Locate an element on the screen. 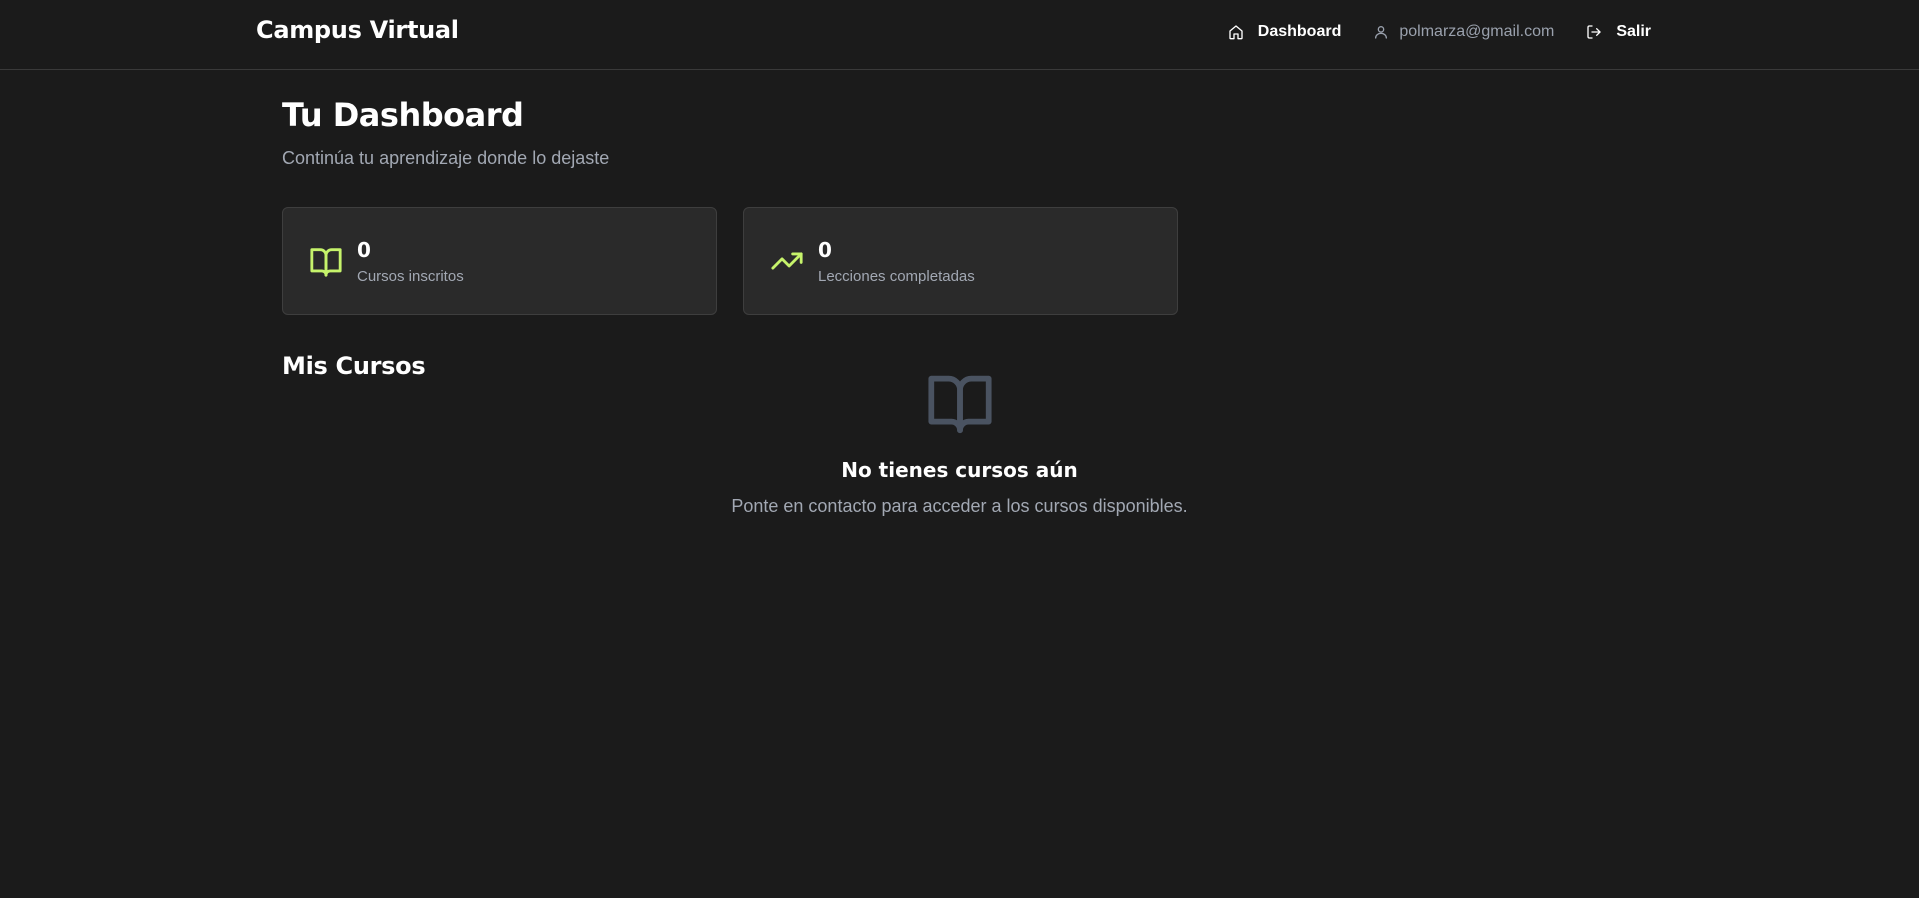 Image resolution: width=1919 pixels, height=898 pixels. logout-button: Salir is located at coordinates (1618, 32).